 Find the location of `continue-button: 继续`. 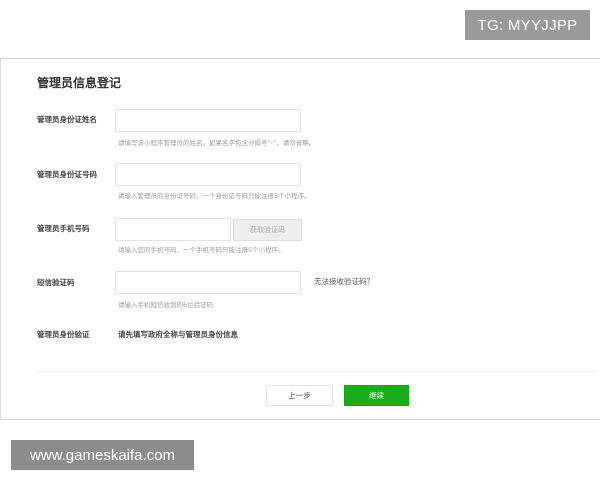

continue-button: 继续 is located at coordinates (376, 395).